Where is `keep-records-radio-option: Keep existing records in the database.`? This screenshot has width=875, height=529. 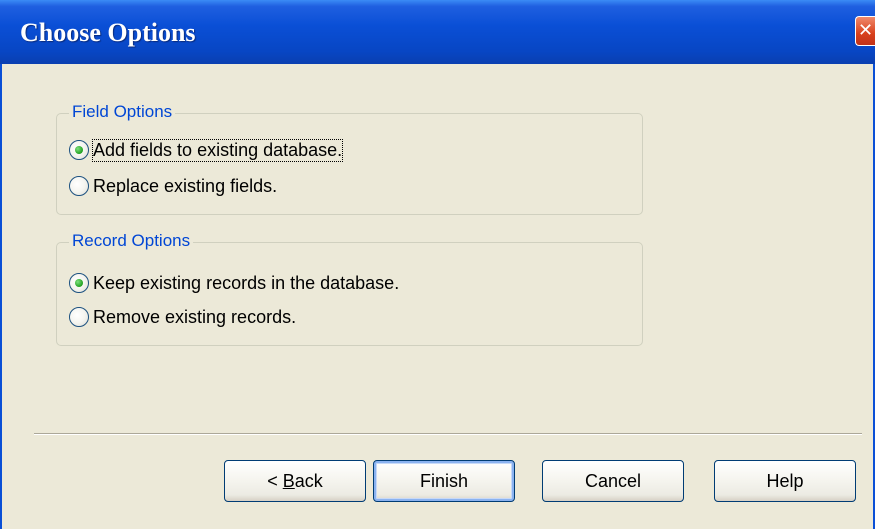
keep-records-radio-option: Keep existing records in the database. is located at coordinates (234, 283).